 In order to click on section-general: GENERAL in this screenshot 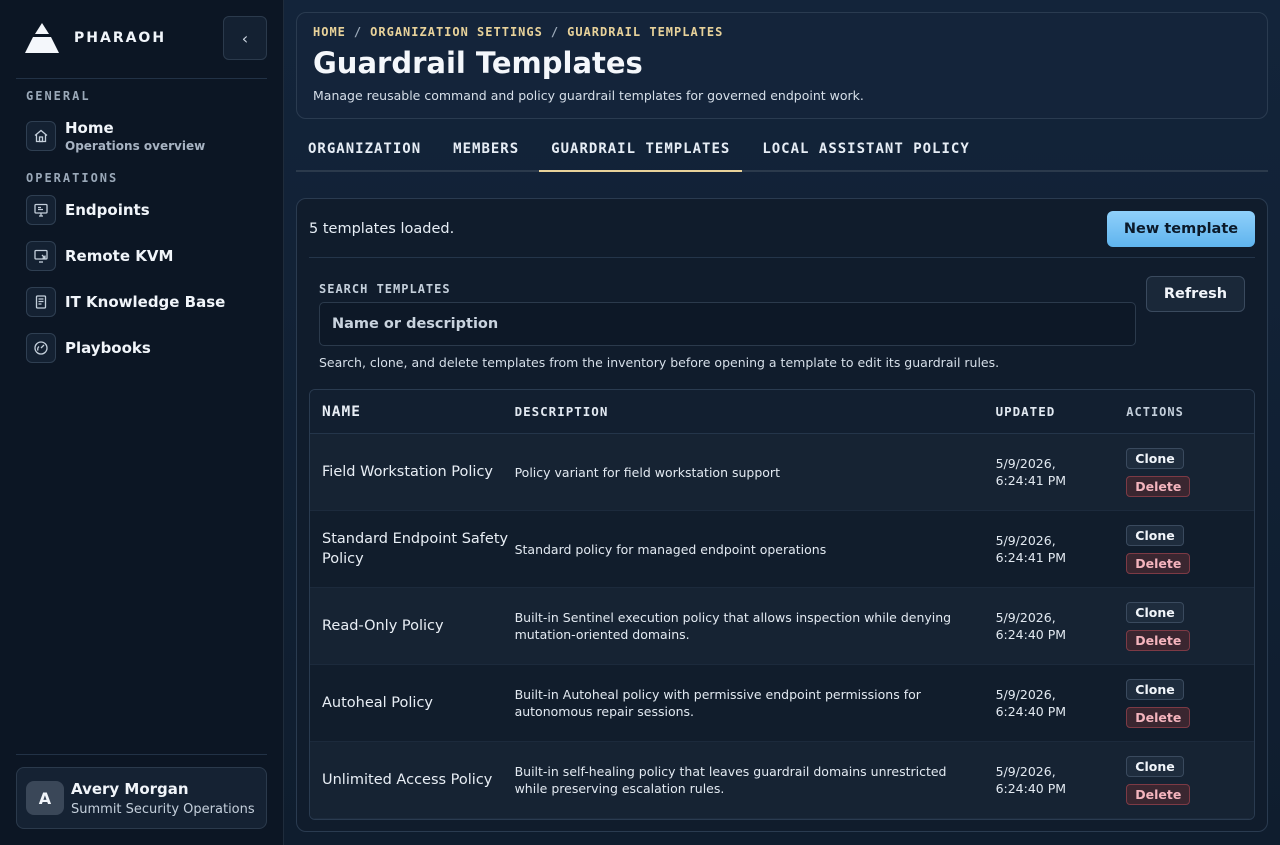, I will do `click(58, 96)`.